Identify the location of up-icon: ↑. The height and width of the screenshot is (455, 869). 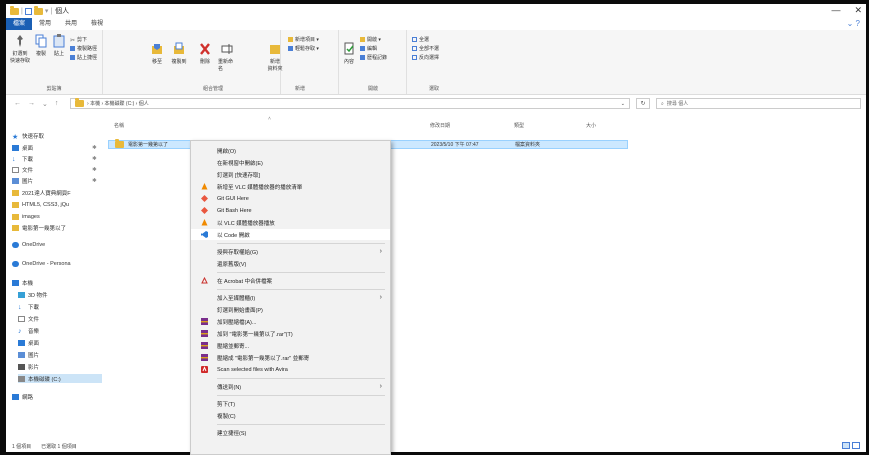
(57, 104).